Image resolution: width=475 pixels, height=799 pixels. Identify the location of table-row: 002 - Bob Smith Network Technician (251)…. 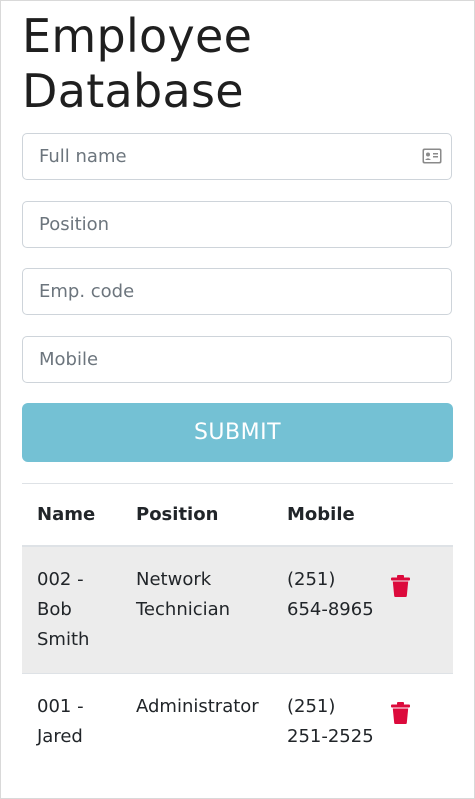
(237, 609).